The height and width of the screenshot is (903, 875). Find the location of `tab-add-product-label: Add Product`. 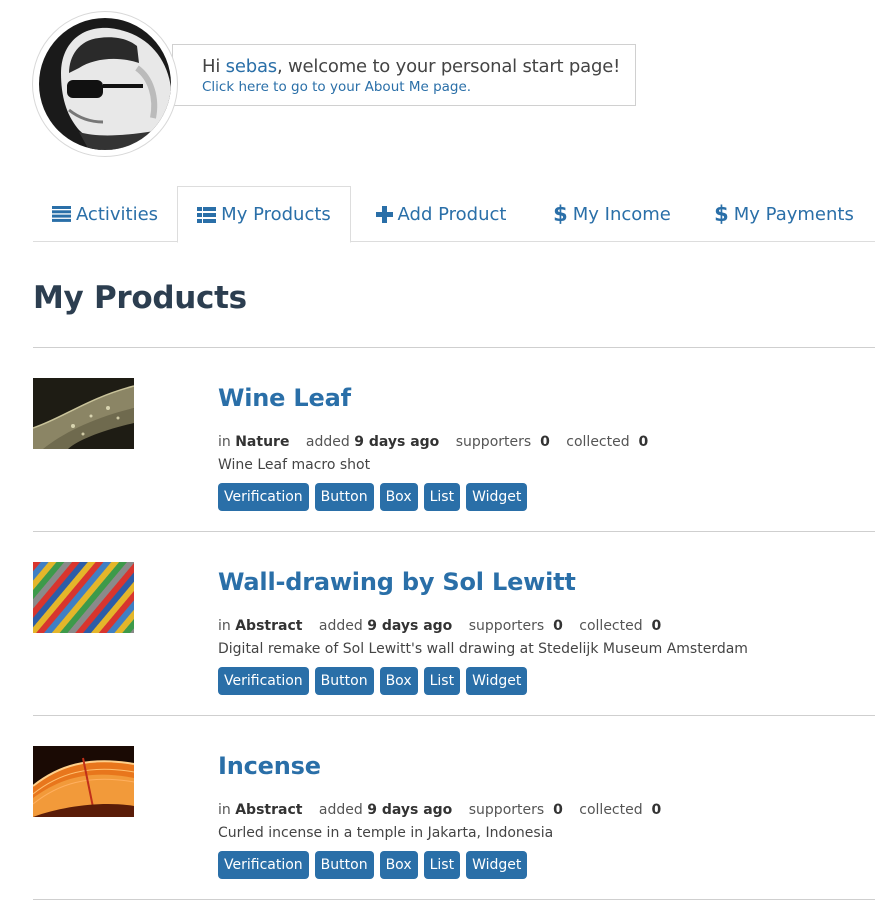

tab-add-product-label: Add Product is located at coordinates (452, 214).